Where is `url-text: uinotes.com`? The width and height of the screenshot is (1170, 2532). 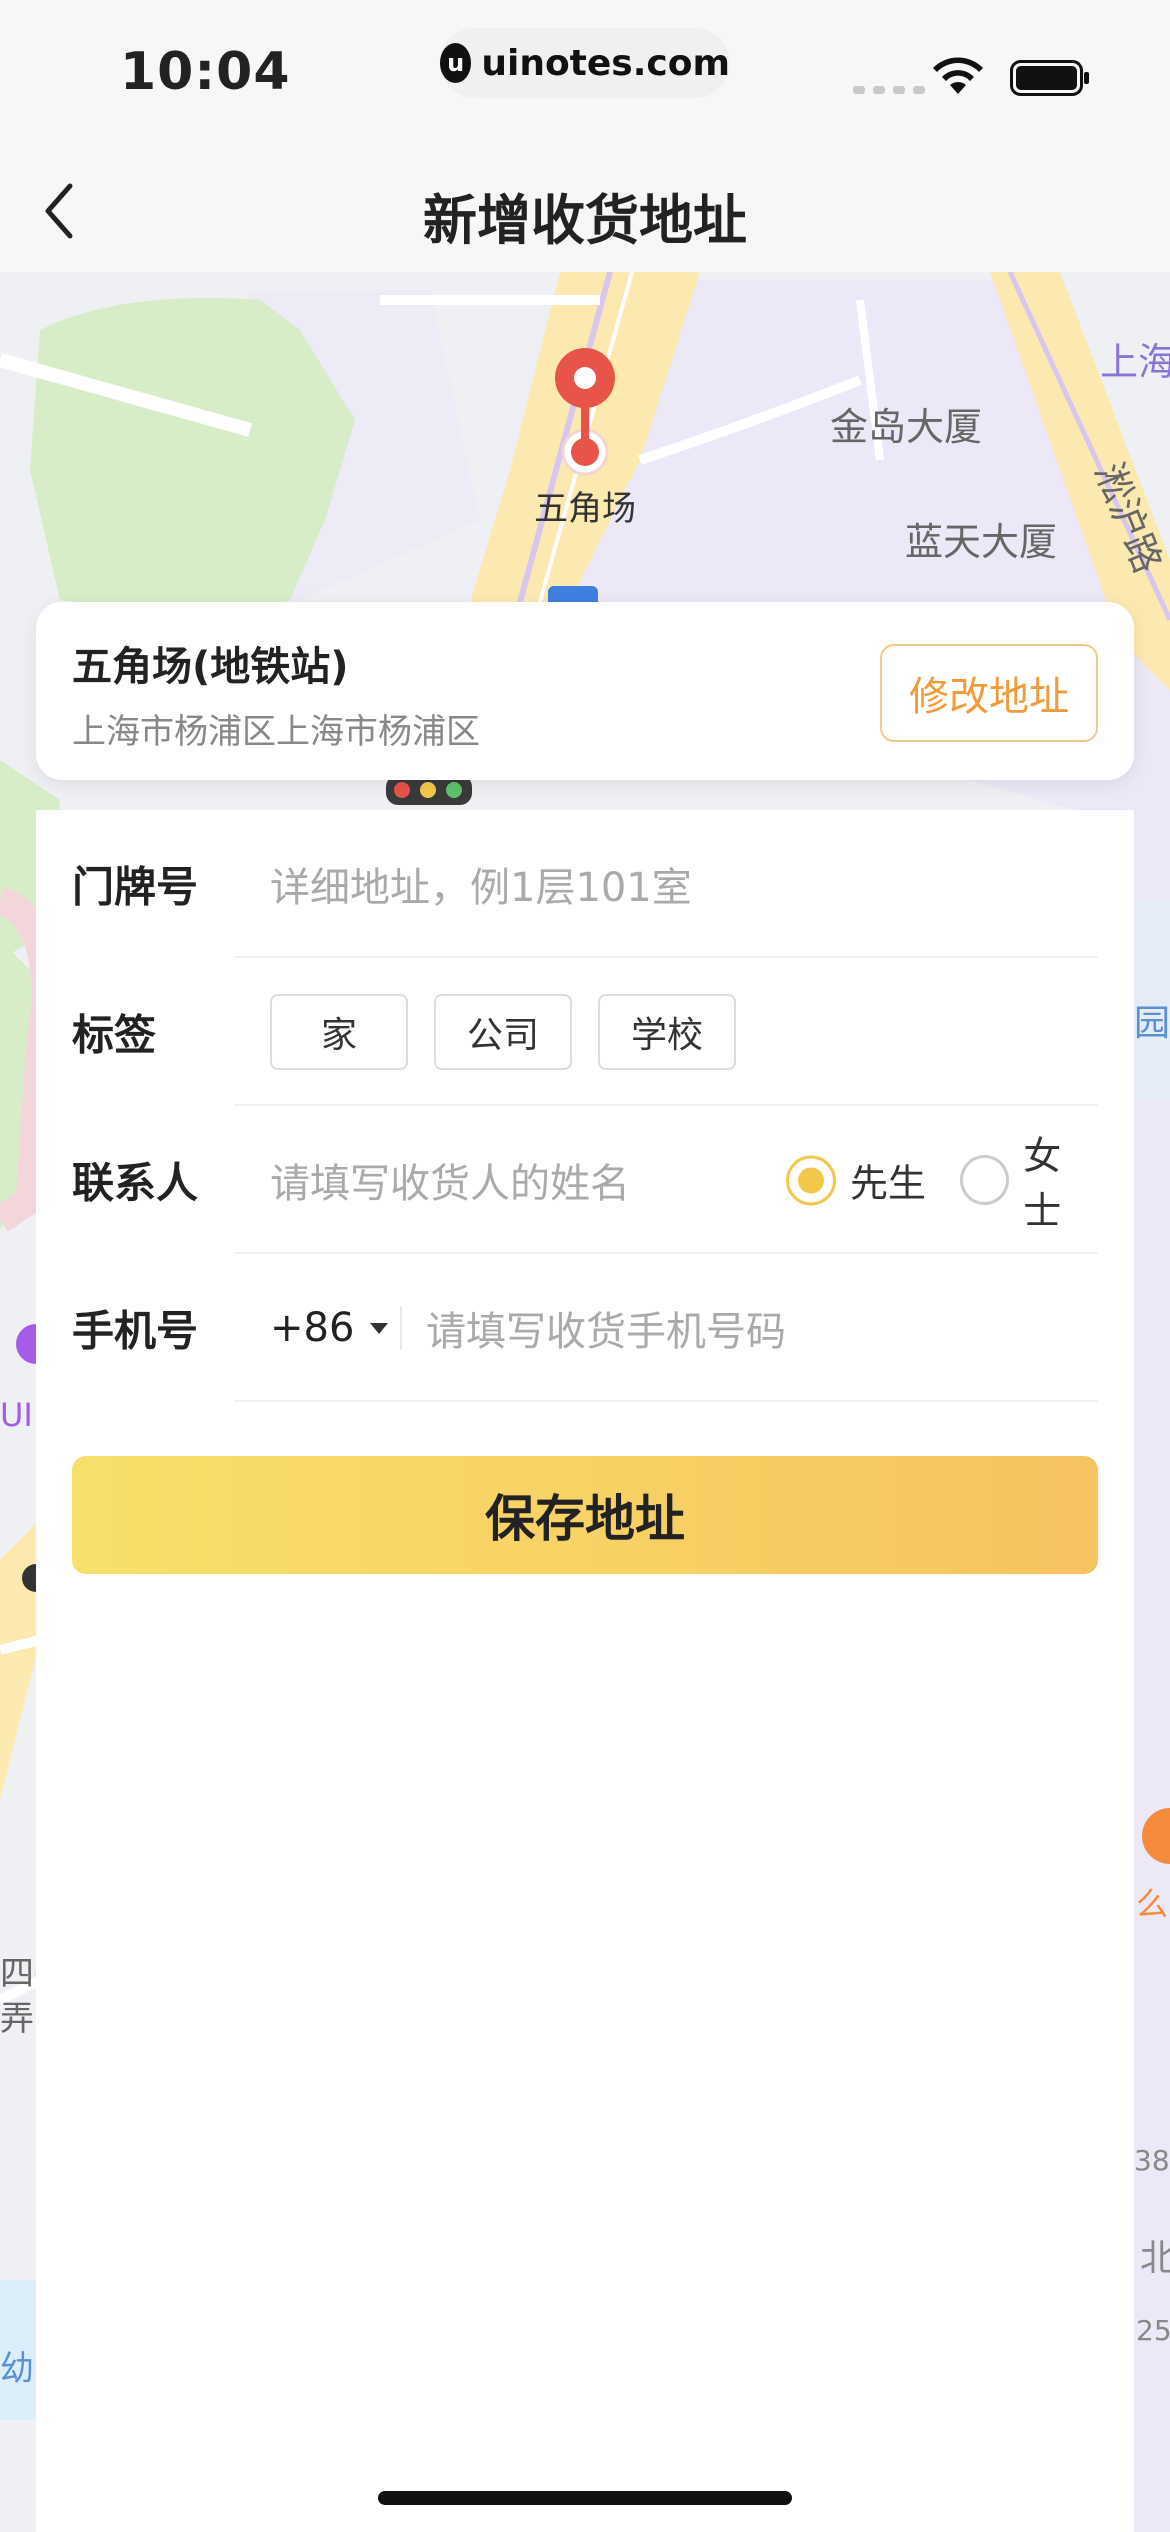
url-text: uinotes.com is located at coordinates (605, 63).